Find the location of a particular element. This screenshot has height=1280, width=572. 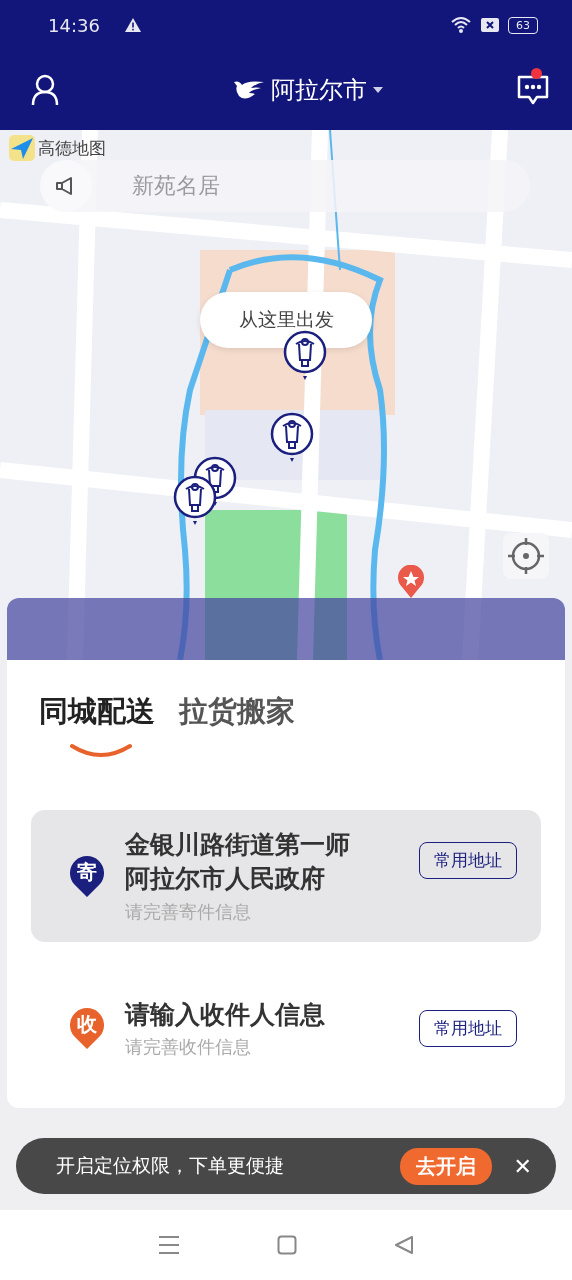

close-button: ✕ is located at coordinates (522, 1166).